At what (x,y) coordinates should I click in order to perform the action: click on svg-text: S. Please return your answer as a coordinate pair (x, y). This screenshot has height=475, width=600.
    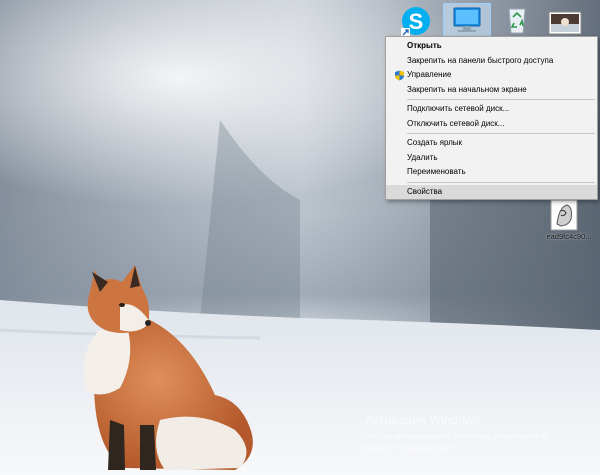
    Looking at the image, I should click on (416, 21).